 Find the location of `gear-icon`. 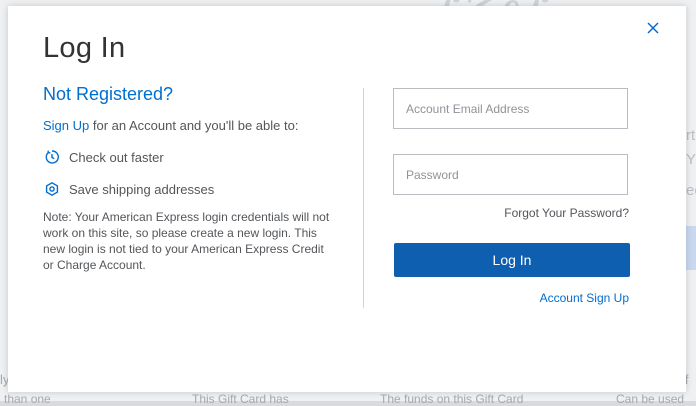

gear-icon is located at coordinates (52, 189).